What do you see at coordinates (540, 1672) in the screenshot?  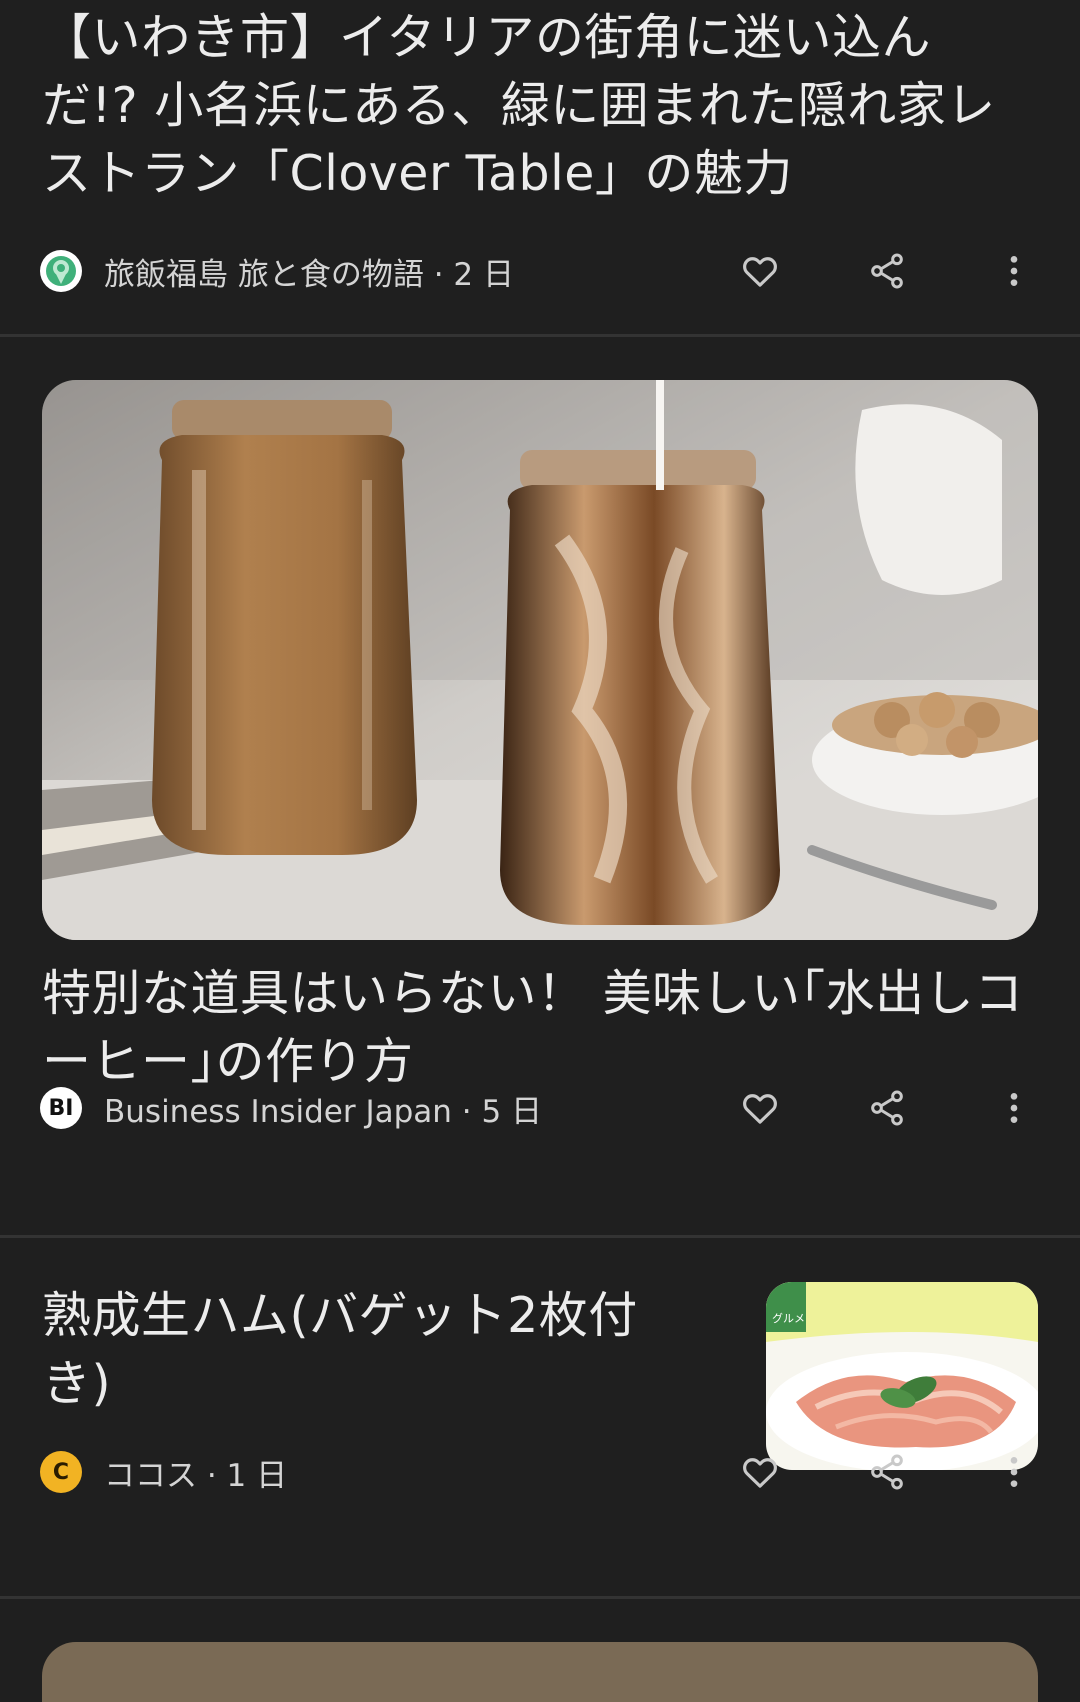 I see `next-article-image` at bounding box center [540, 1672].